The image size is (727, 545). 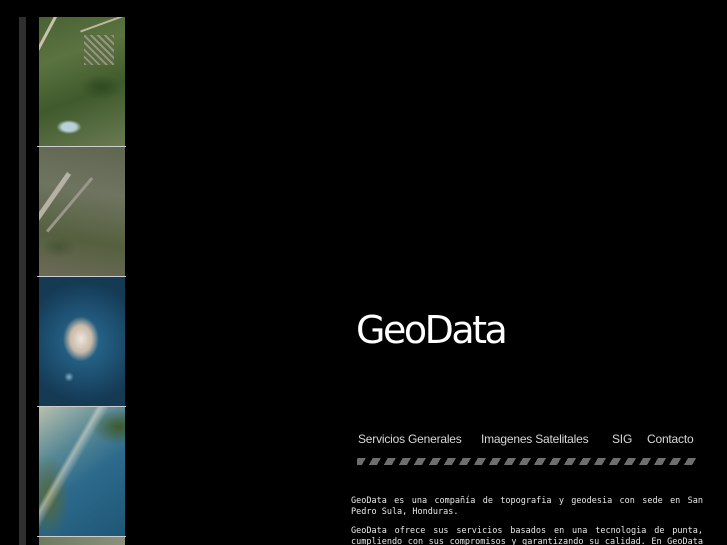 What do you see at coordinates (535, 439) in the screenshot?
I see `nav-imagenes-satelitales: Imagenes Satelitales` at bounding box center [535, 439].